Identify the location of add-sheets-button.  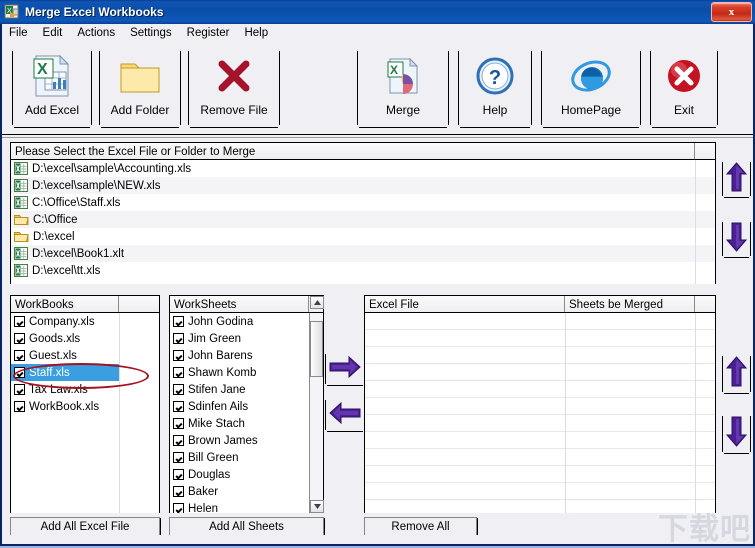
(345, 369).